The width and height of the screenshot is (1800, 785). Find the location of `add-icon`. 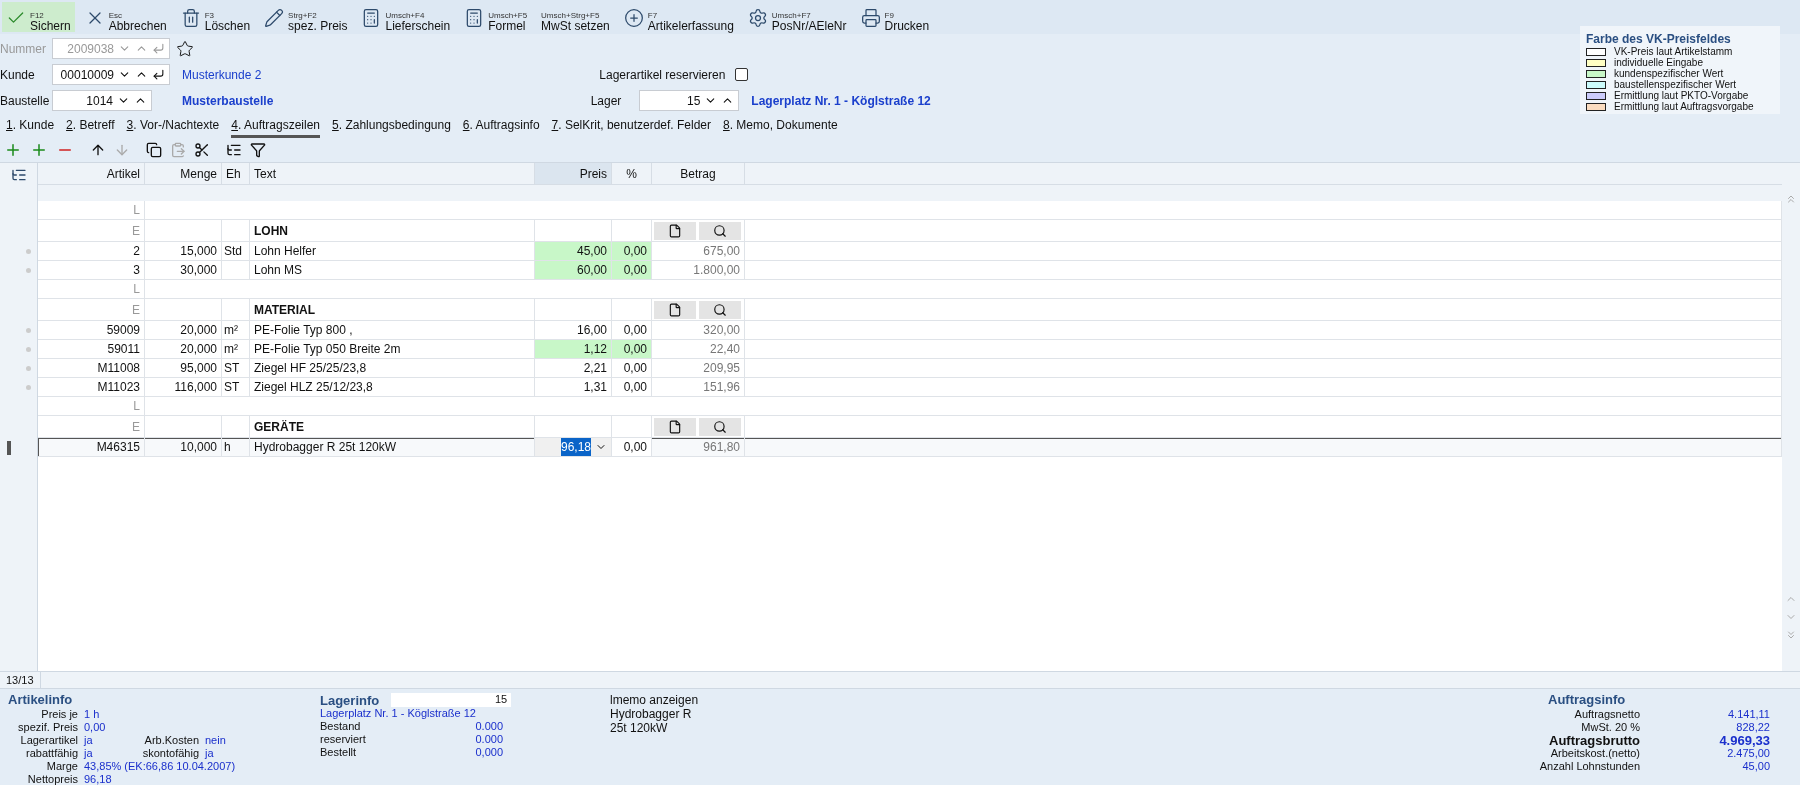

add-icon is located at coordinates (13, 150).